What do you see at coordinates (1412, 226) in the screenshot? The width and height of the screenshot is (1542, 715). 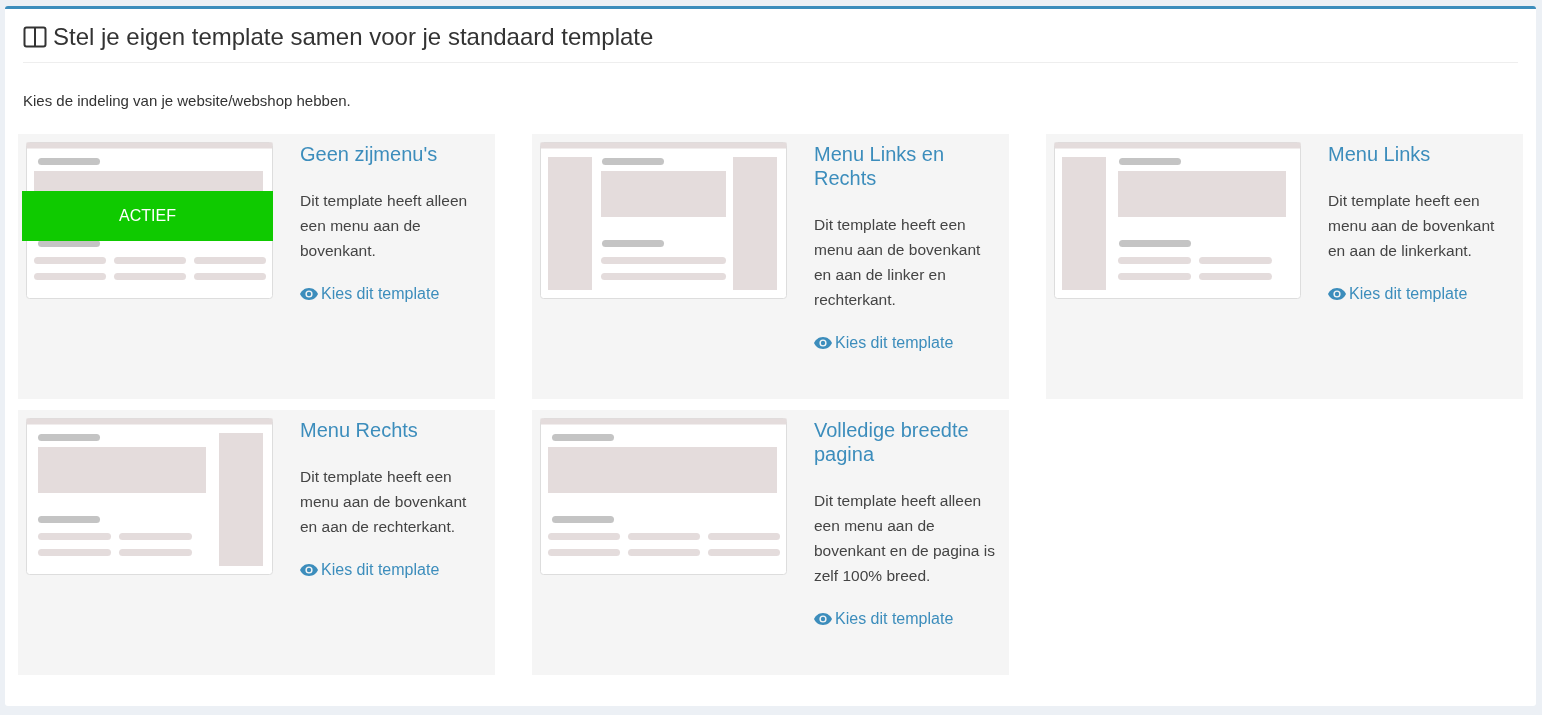 I see `template-description: Dit template heeft een menu aan de bovenkant en aan de linkerkant.` at bounding box center [1412, 226].